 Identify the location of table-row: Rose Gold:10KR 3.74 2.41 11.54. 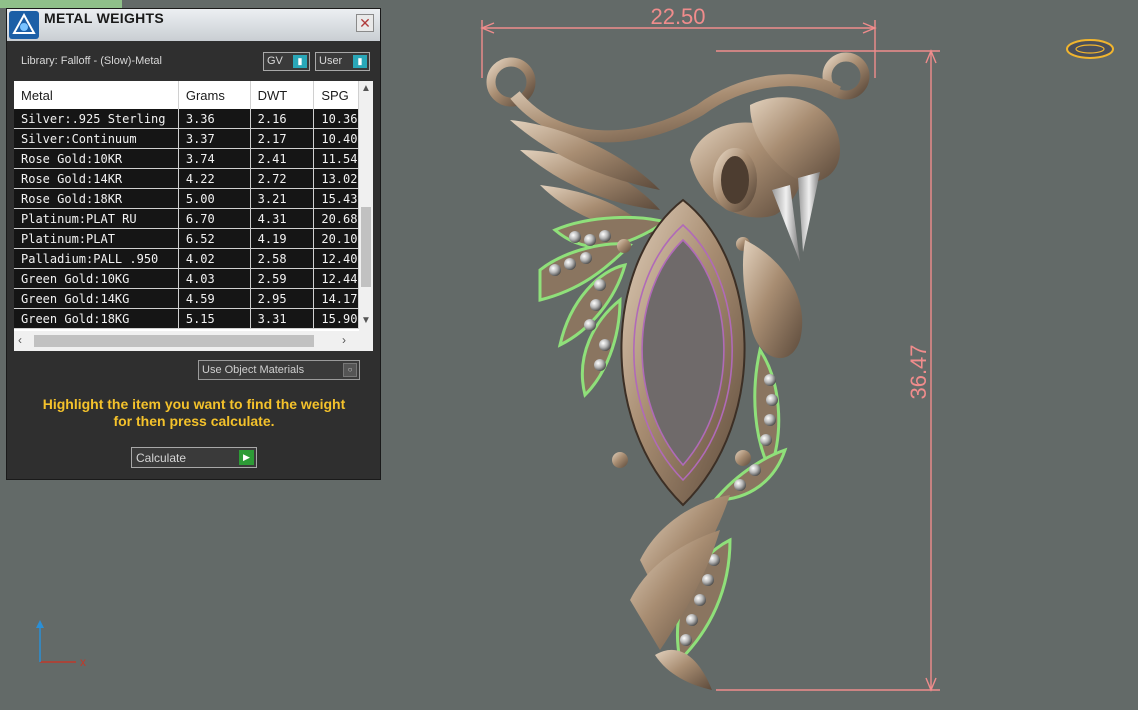
(186, 158).